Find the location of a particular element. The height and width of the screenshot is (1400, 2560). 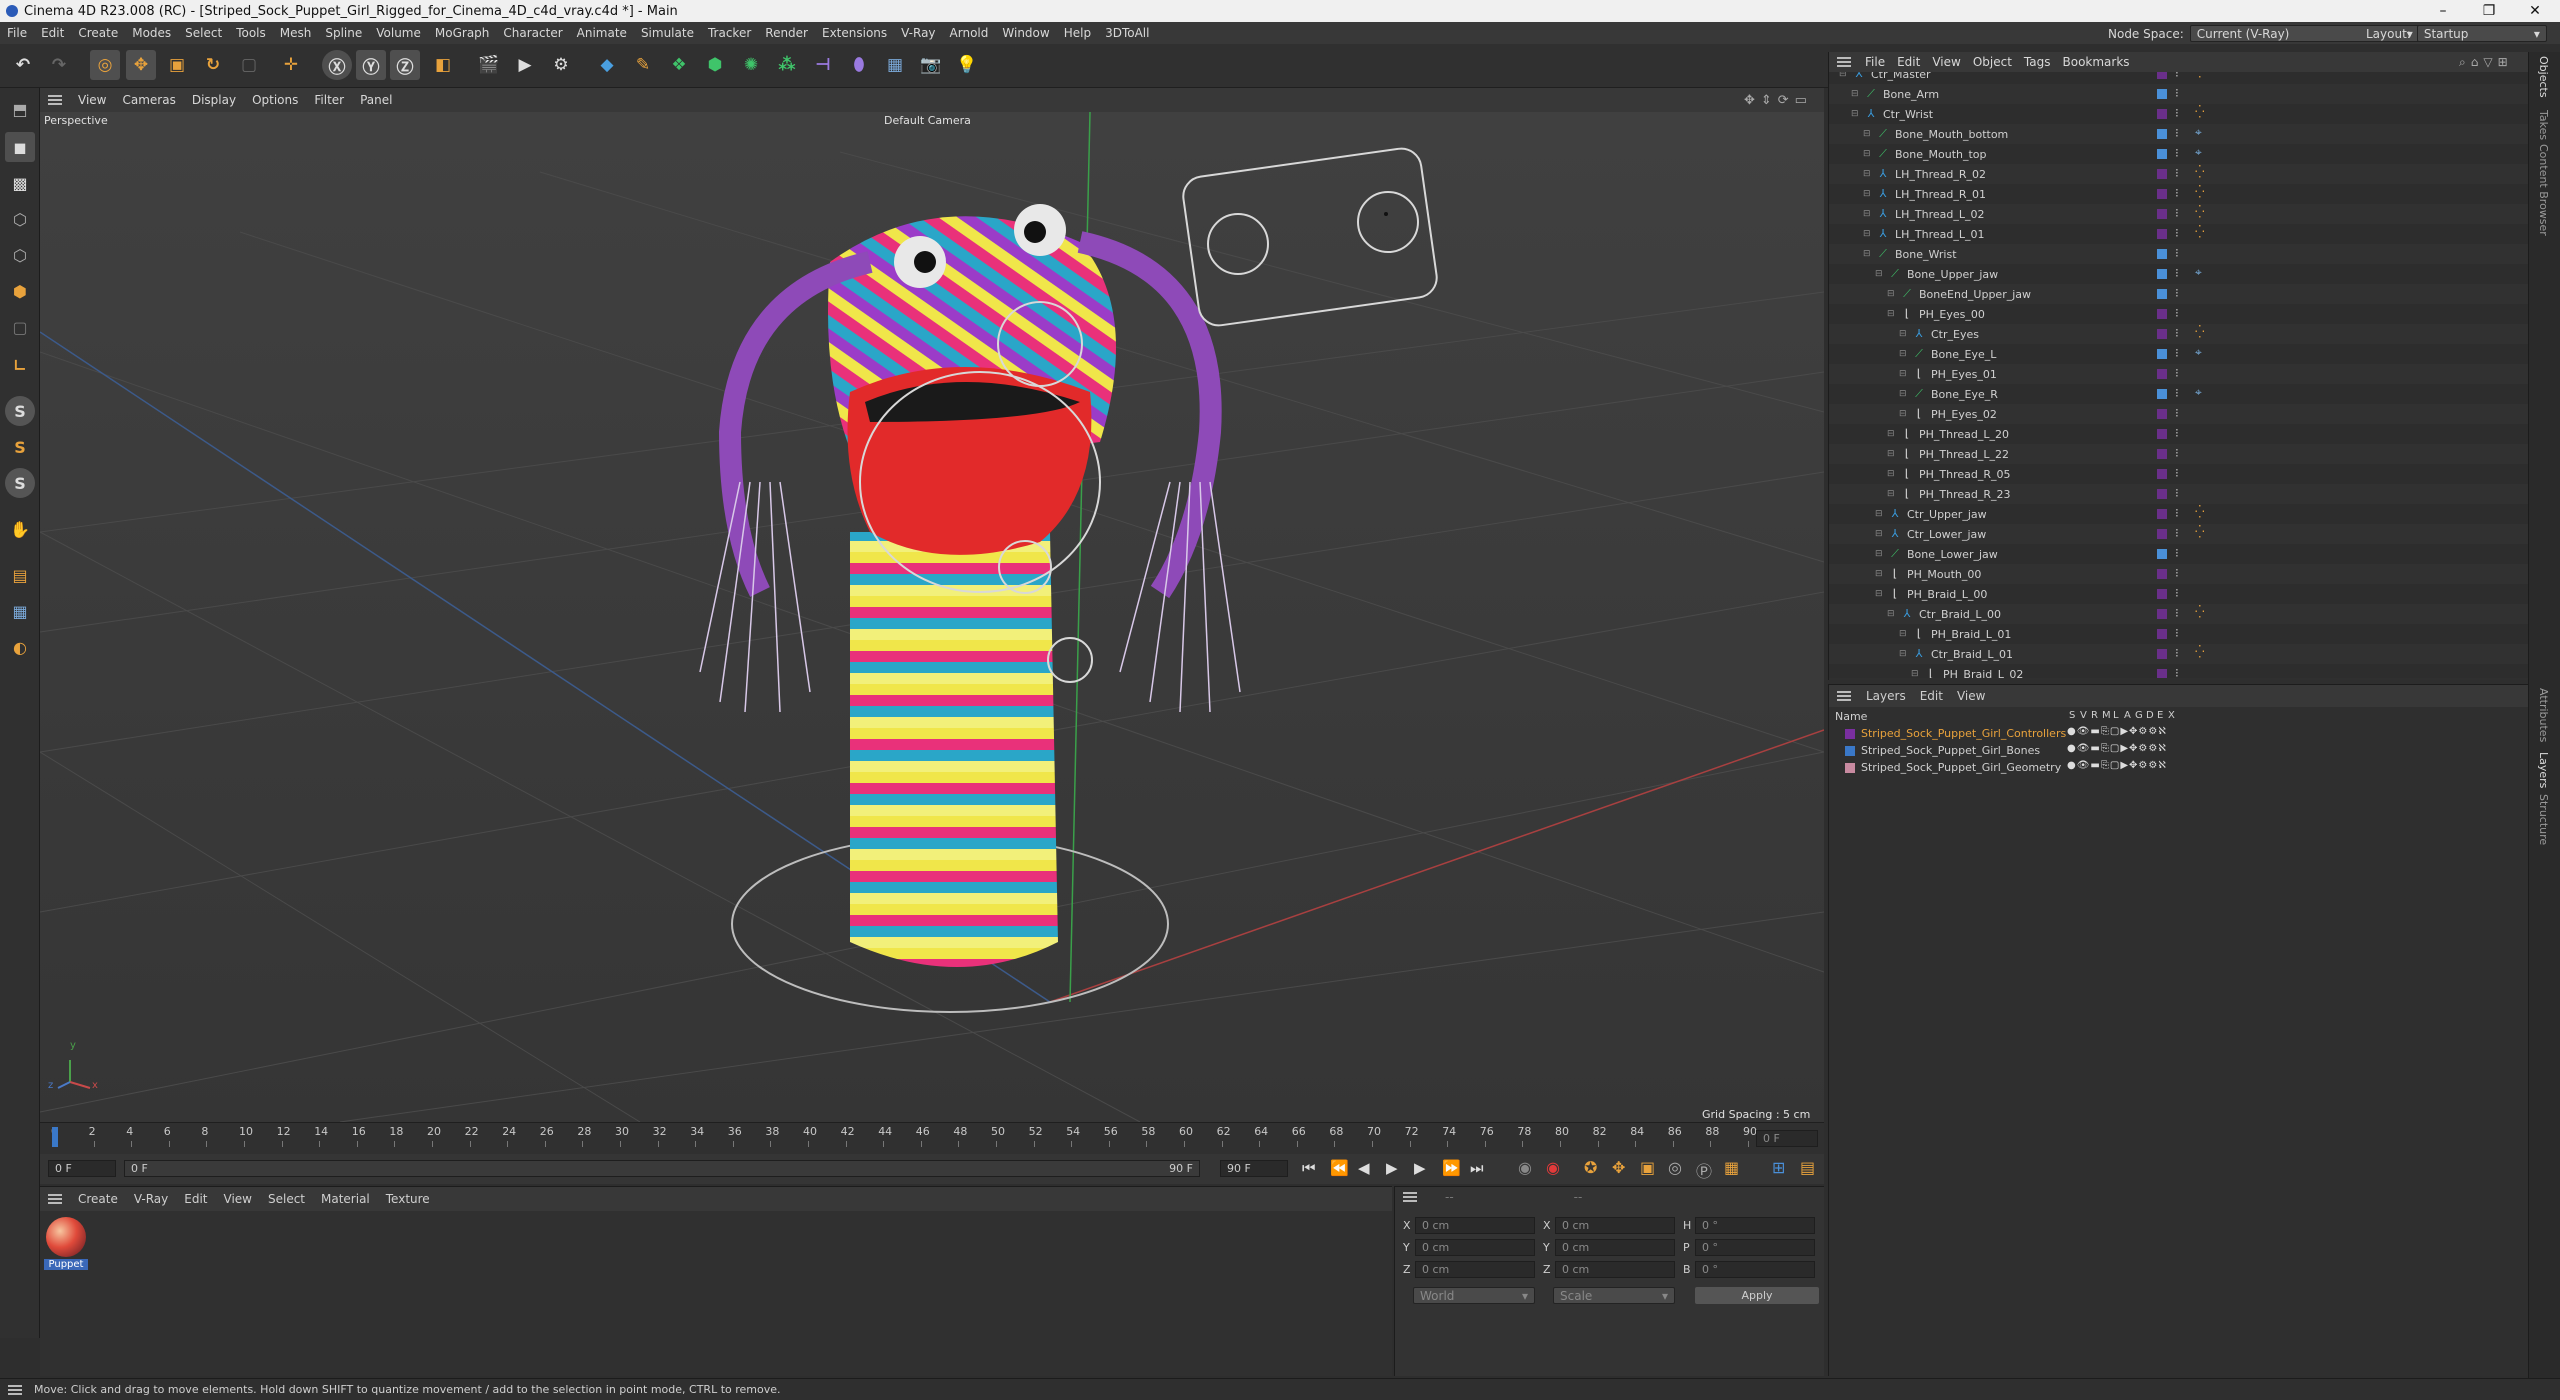

tab-layers: Layers is located at coordinates (2543, 770).